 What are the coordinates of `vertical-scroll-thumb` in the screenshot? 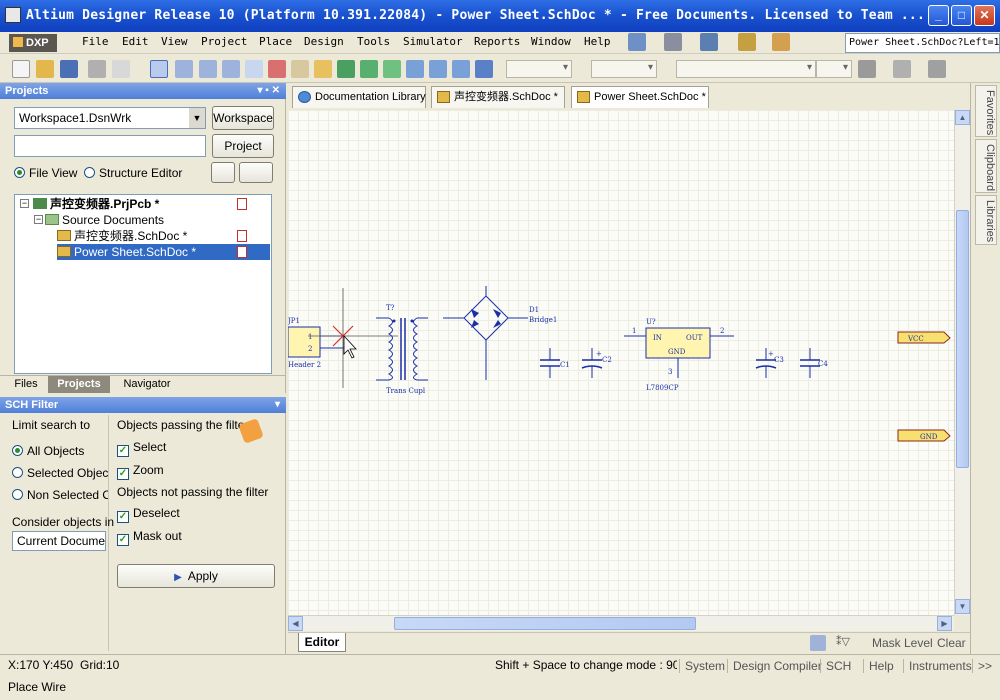 It's located at (962, 339).